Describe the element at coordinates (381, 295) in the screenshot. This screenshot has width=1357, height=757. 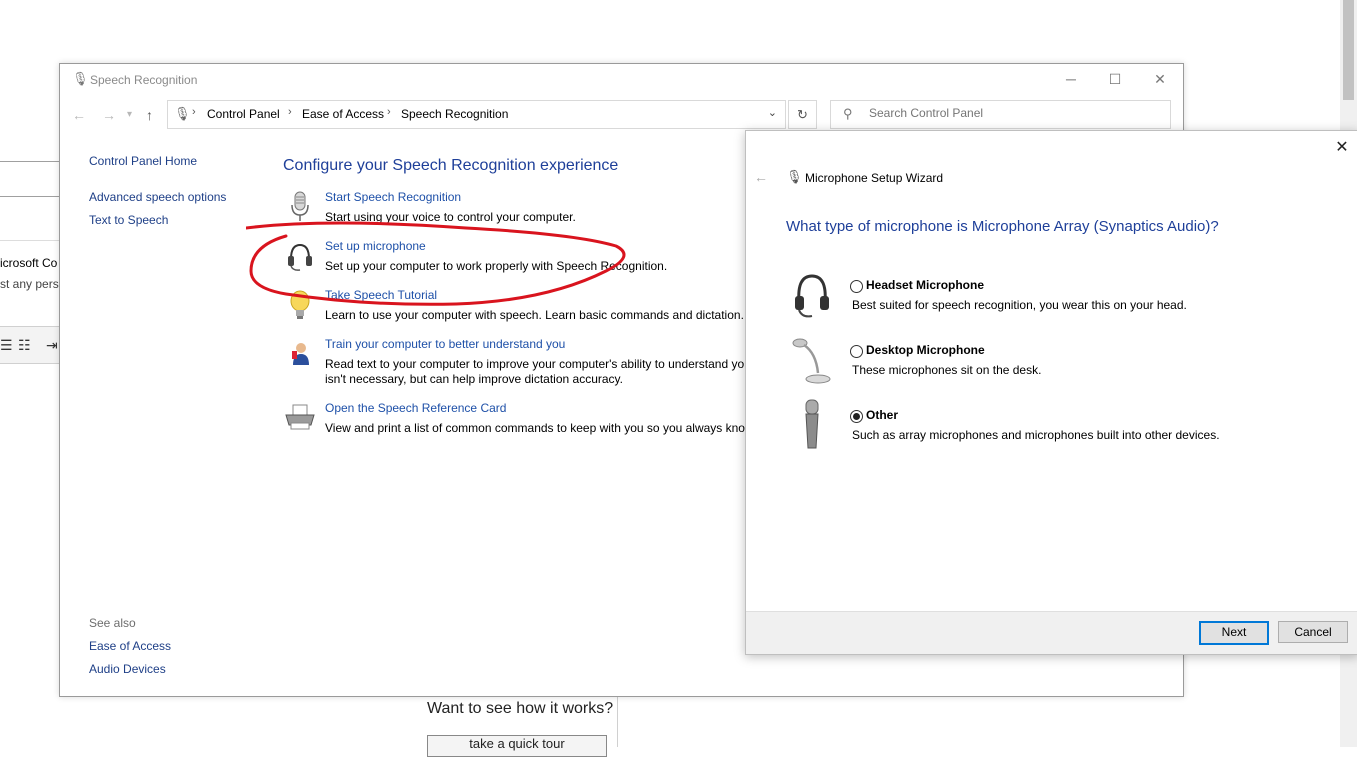
I see `take-speech-tutorial-link: Take Speech Tutorial` at that location.